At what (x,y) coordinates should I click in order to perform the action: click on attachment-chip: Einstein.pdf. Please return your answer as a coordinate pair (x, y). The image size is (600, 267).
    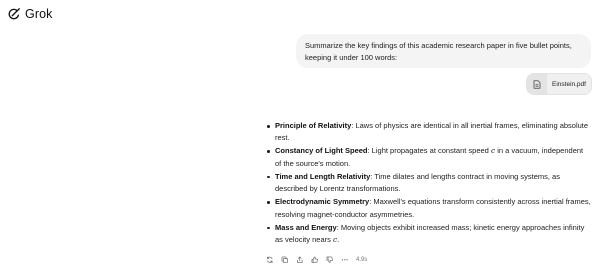
    Looking at the image, I should click on (559, 84).